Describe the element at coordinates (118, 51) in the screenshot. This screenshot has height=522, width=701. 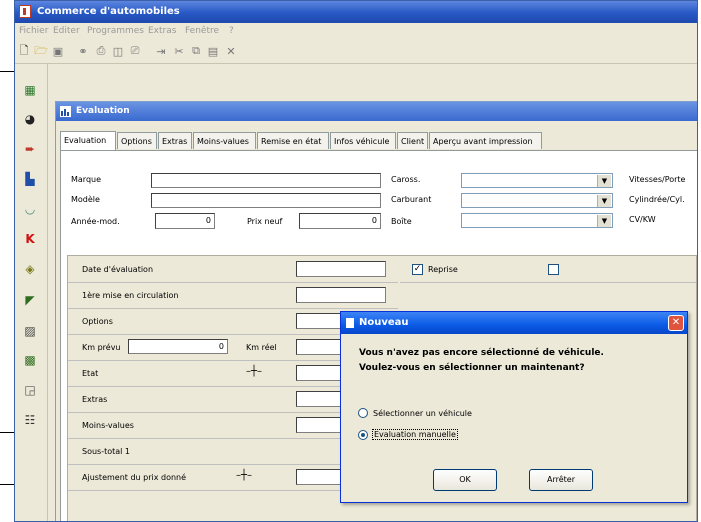
I see `print-preview-icon: ◫` at that location.